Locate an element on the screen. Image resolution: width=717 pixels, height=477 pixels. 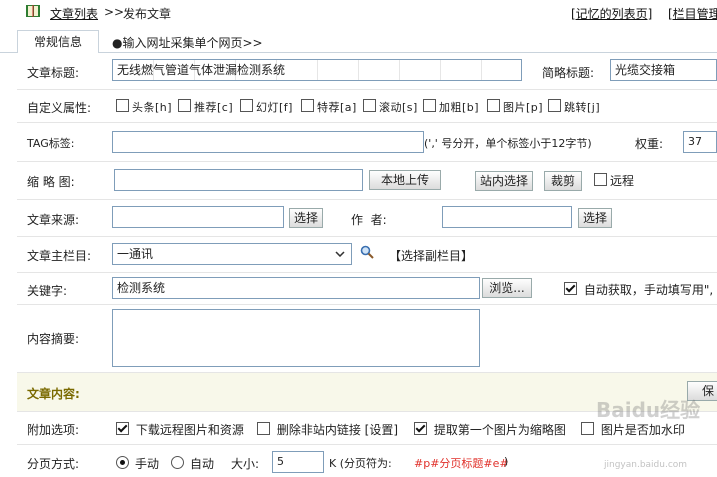
attr-bold: 加粗[b] is located at coordinates (451, 107).